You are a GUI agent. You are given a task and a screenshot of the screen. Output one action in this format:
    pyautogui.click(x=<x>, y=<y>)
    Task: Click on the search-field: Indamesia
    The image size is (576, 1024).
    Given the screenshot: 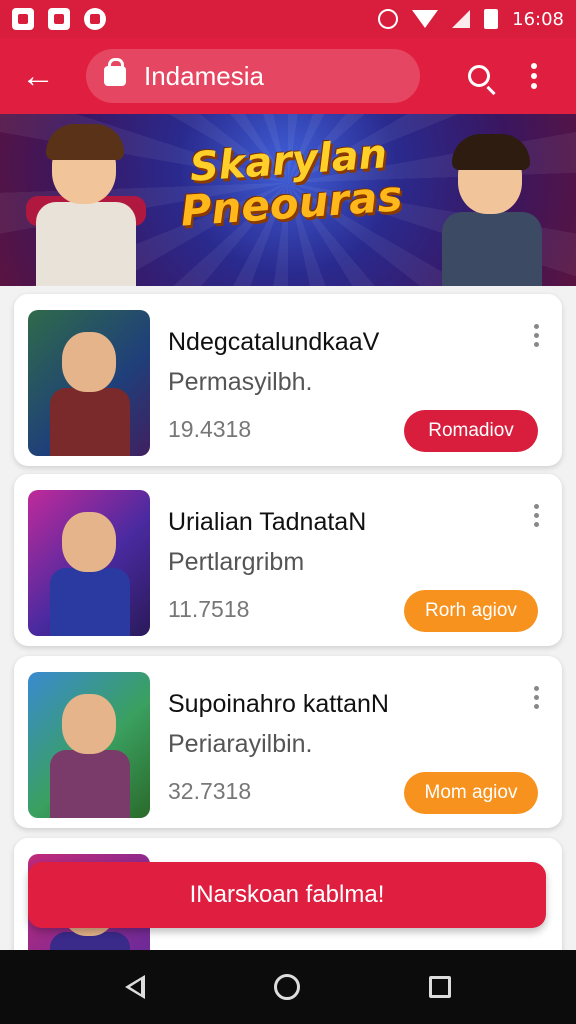 What is the action you would take?
    pyautogui.click(x=253, y=76)
    